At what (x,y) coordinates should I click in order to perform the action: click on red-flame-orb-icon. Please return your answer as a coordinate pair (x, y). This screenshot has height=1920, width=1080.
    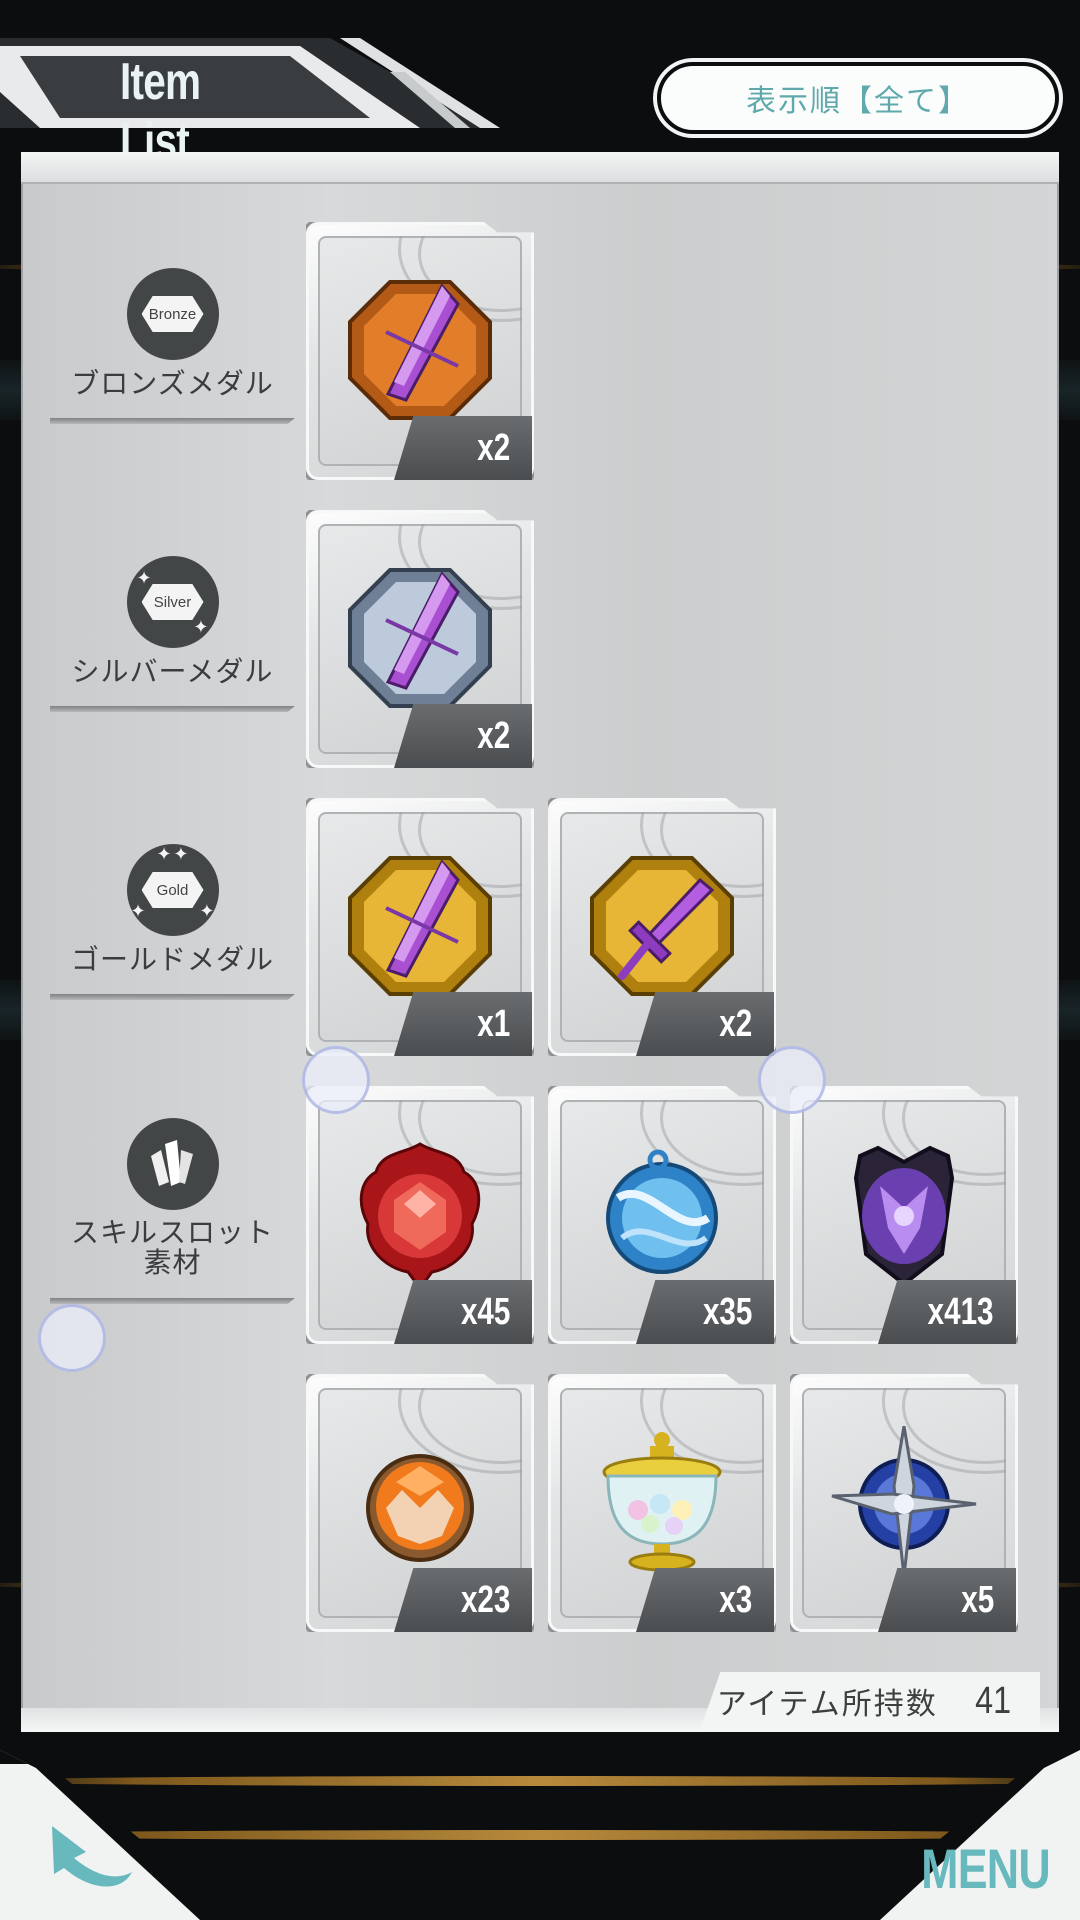
    Looking at the image, I should click on (420, 1215).